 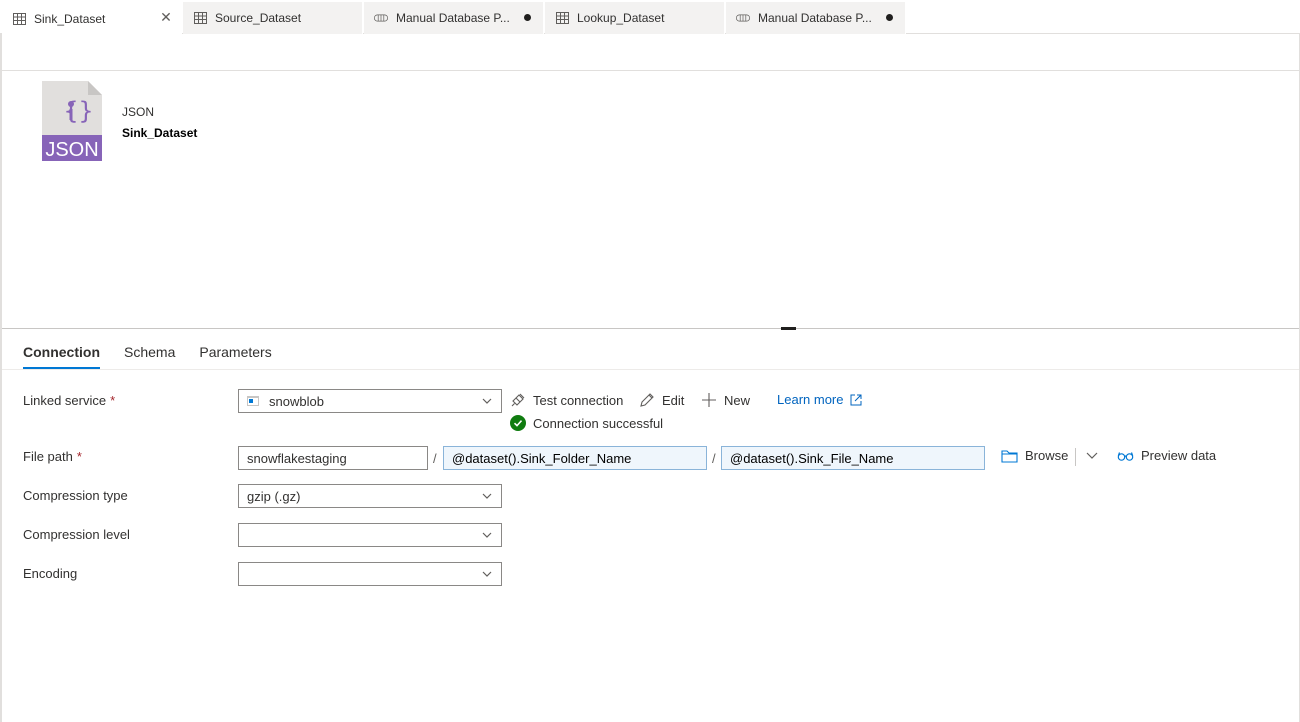 I want to click on learn-more-link: Learn more, so click(x=819, y=399).